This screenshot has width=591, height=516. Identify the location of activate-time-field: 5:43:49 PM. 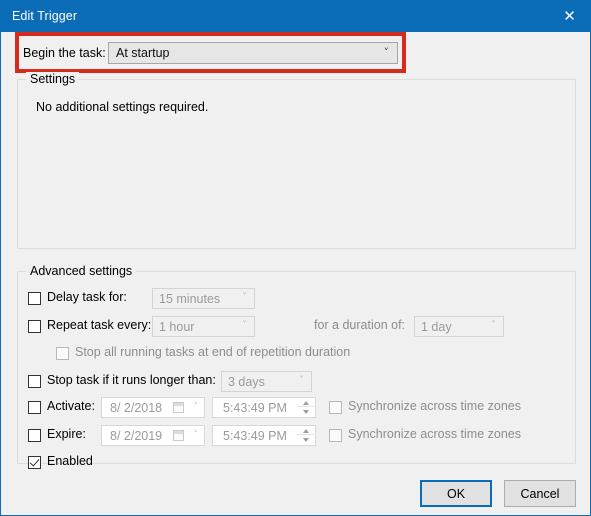
(264, 407).